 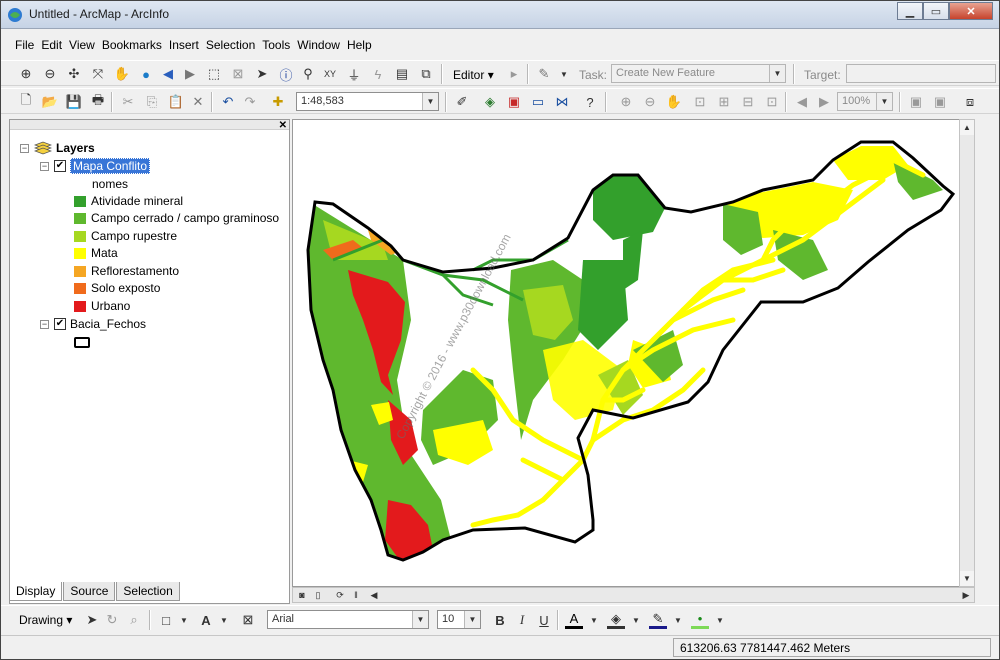 What do you see at coordinates (538, 102) in the screenshot?
I see `command-line-icon: ▭` at bounding box center [538, 102].